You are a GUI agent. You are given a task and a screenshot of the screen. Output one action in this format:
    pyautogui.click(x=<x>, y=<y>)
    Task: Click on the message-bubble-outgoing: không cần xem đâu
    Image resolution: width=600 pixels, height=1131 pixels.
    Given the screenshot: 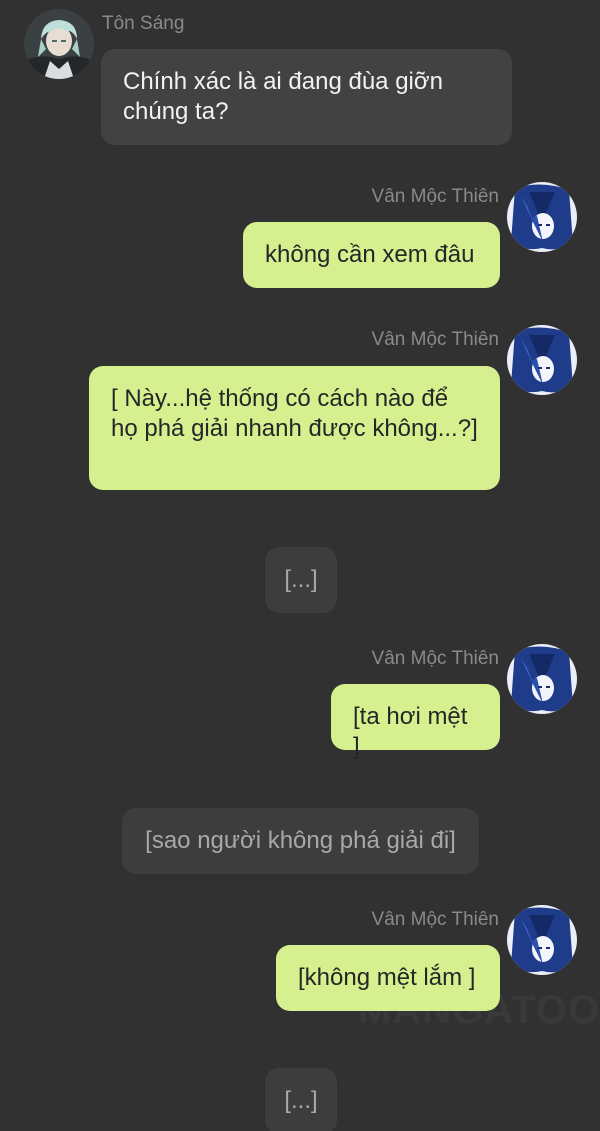 What is the action you would take?
    pyautogui.click(x=371, y=255)
    